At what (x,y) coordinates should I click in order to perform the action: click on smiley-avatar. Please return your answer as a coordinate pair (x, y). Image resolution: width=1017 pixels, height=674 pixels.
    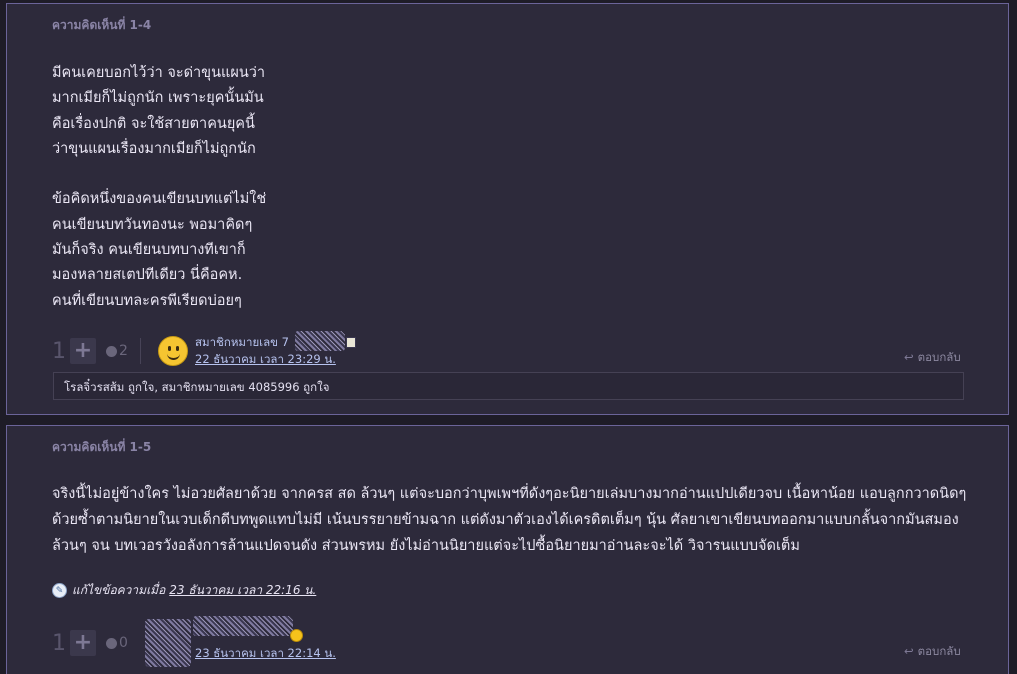
    Looking at the image, I should click on (173, 351).